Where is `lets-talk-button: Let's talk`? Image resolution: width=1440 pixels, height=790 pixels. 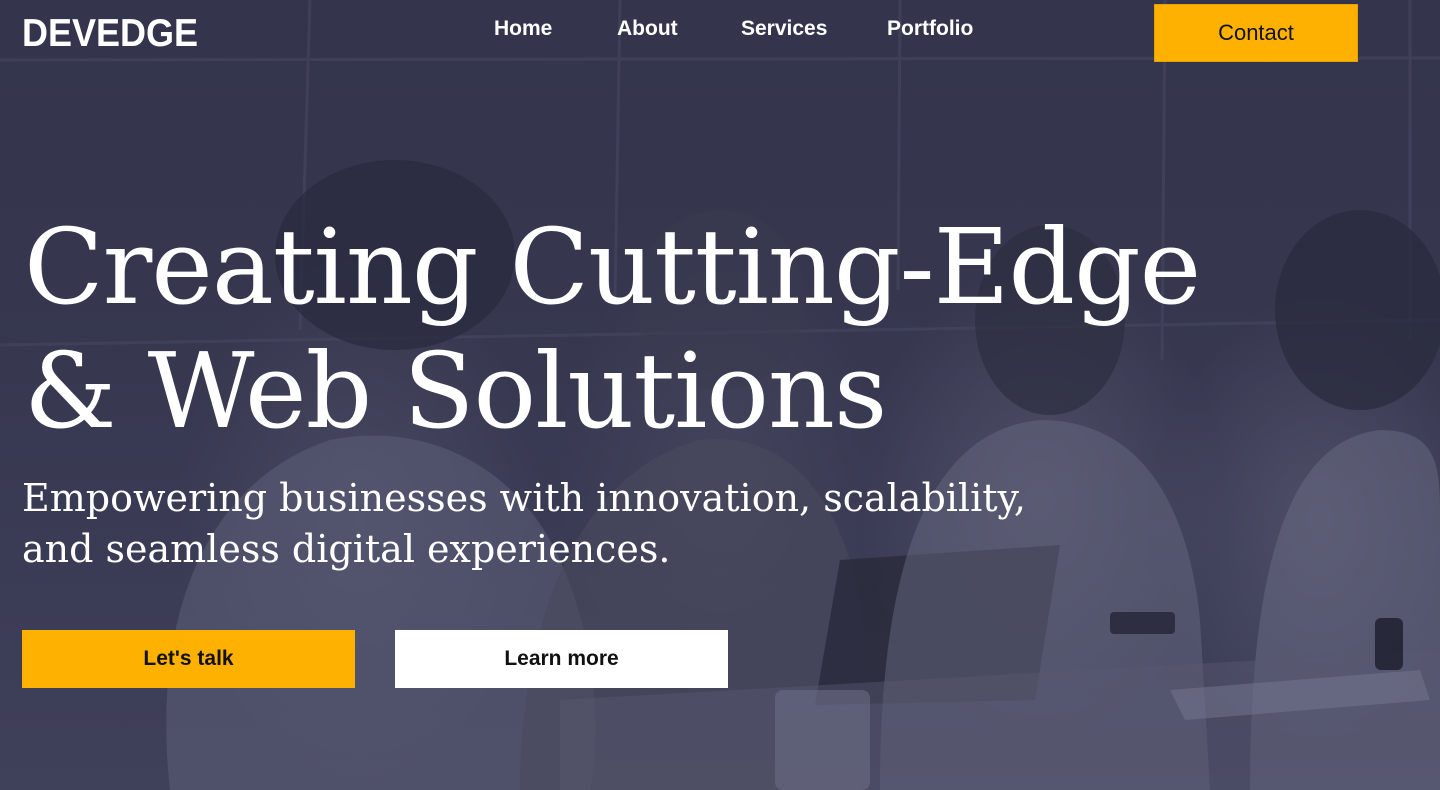 lets-talk-button: Let's talk is located at coordinates (188, 659).